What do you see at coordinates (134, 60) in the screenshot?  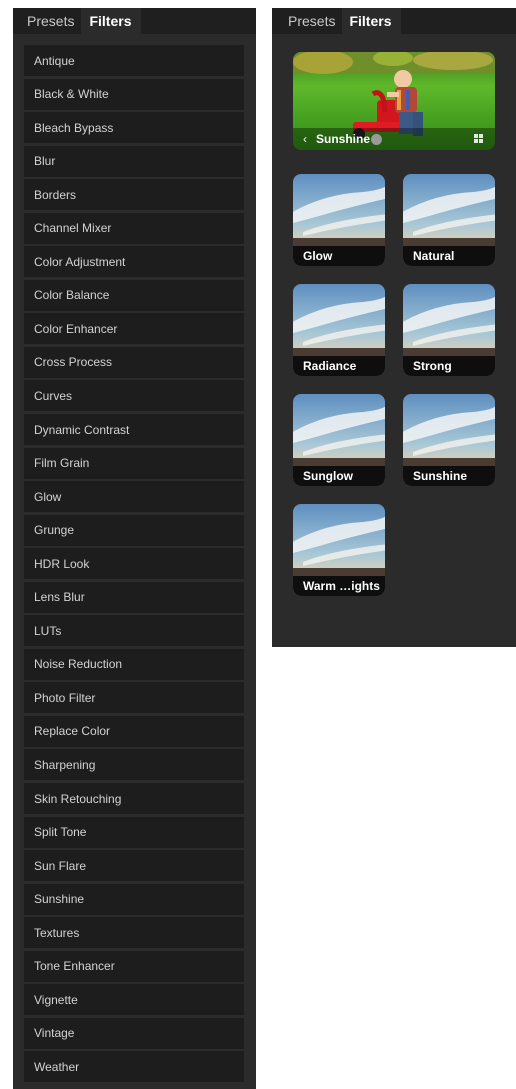 I see `filter-item: Antique` at bounding box center [134, 60].